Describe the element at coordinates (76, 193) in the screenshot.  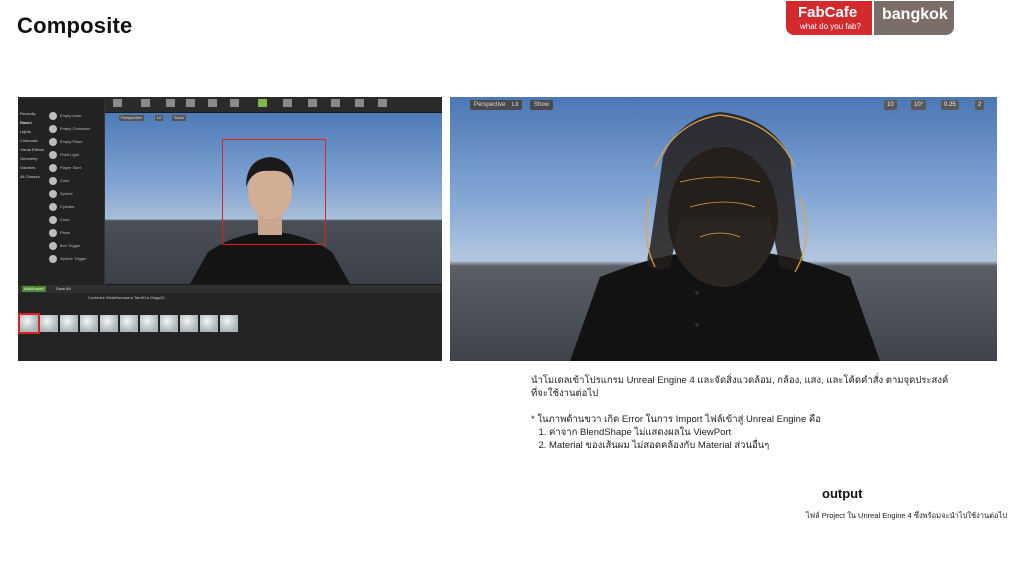
I see `mode-item: Sphere` at that location.